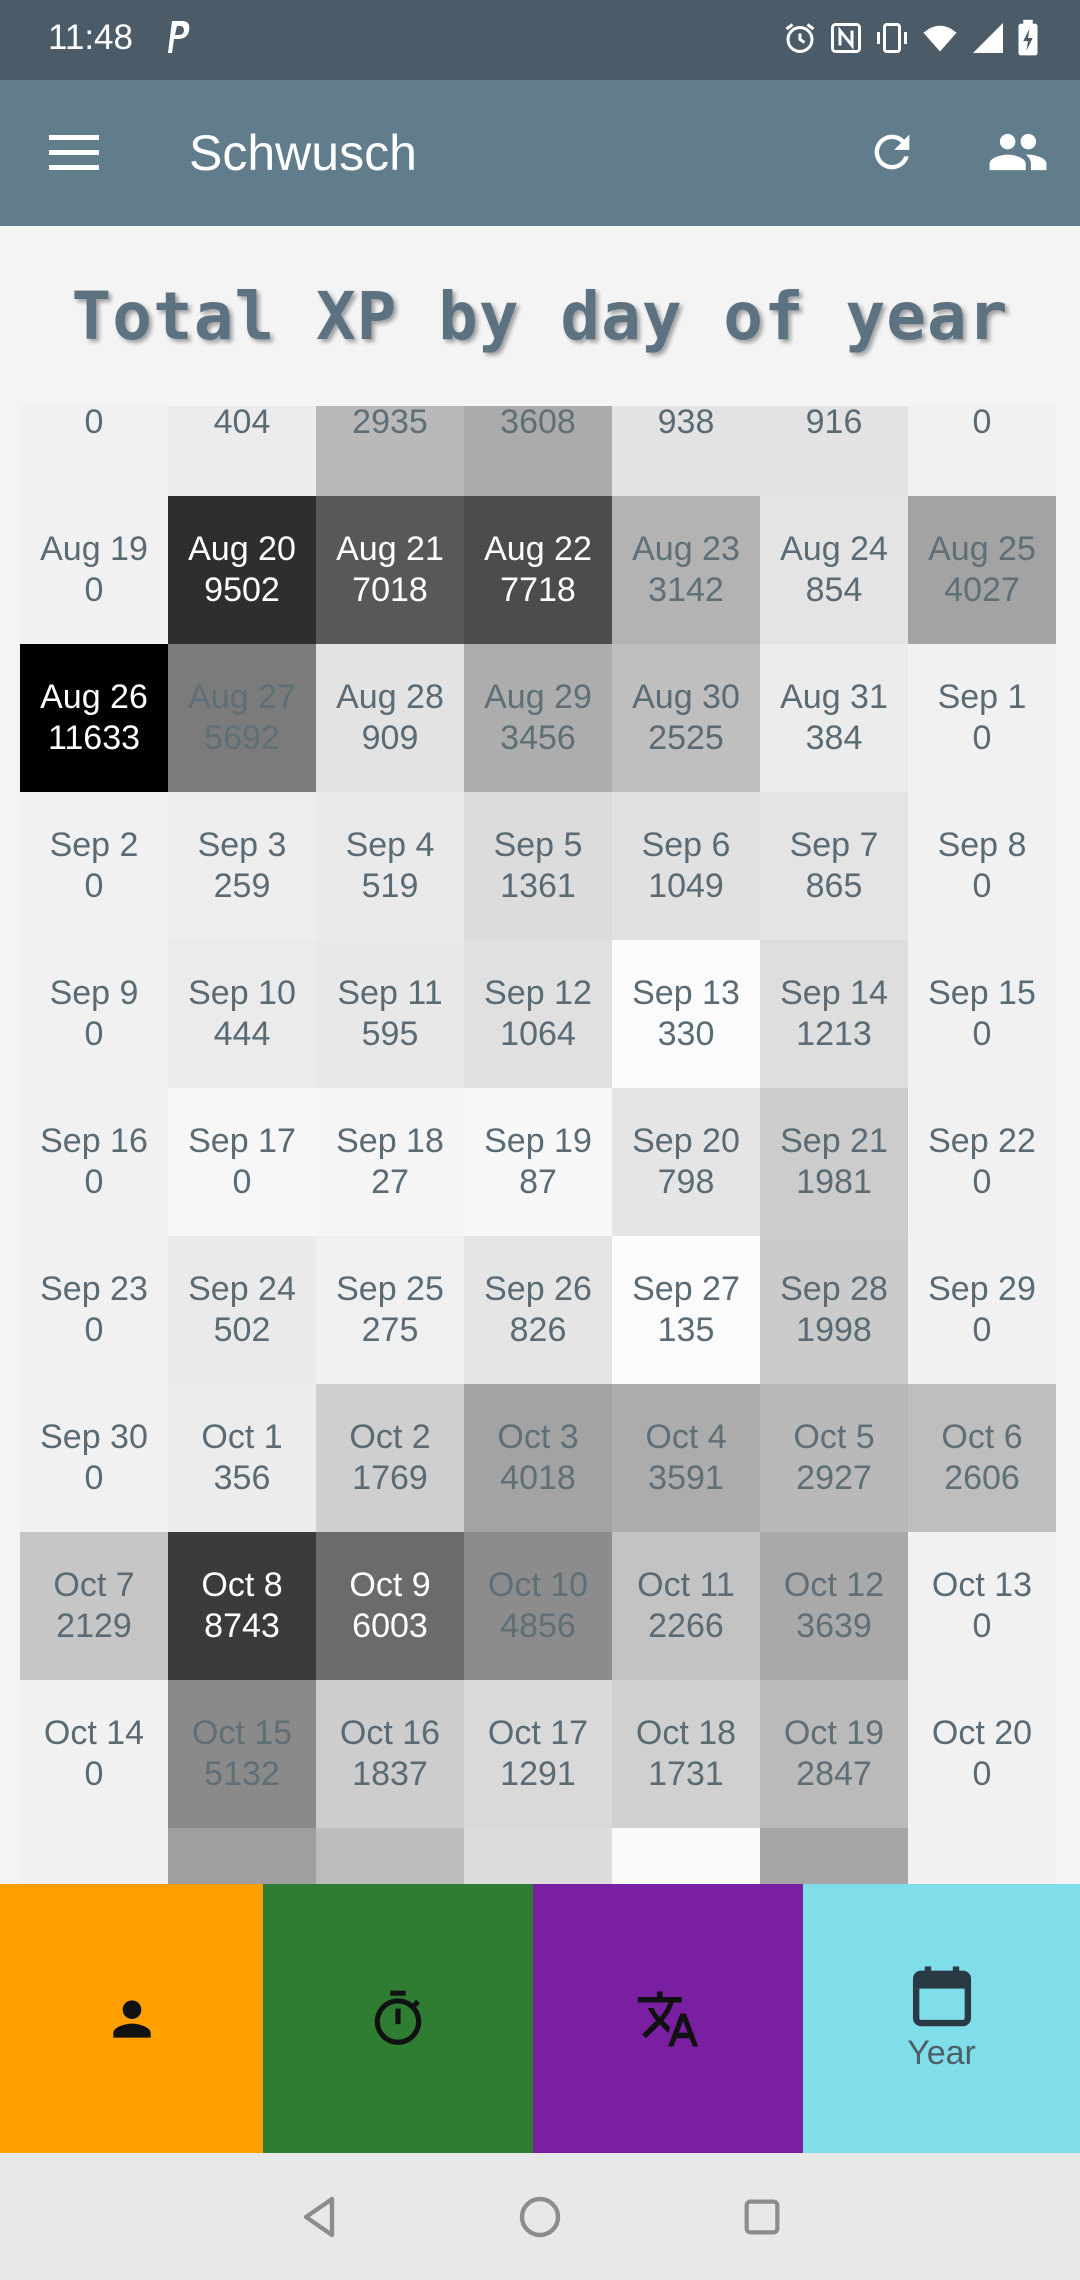  I want to click on day-cell: Sep 6 1049, so click(686, 866).